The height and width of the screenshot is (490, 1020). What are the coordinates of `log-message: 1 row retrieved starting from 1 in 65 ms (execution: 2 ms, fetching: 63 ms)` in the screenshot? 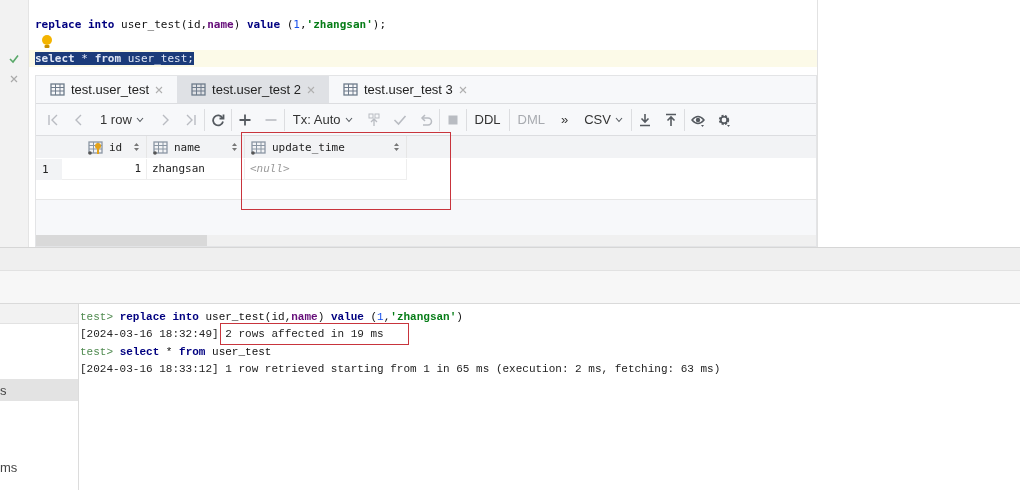 It's located at (473, 369).